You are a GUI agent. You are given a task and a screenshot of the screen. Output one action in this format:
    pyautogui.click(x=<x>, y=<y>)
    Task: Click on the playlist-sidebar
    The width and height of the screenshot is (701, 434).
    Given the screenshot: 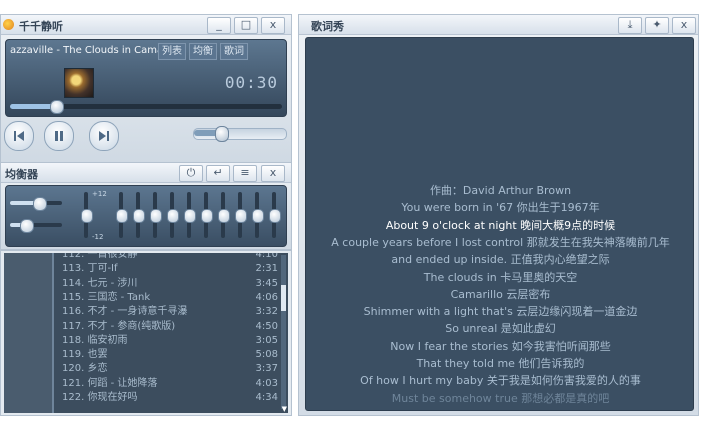 What is the action you would take?
    pyautogui.click(x=29, y=333)
    